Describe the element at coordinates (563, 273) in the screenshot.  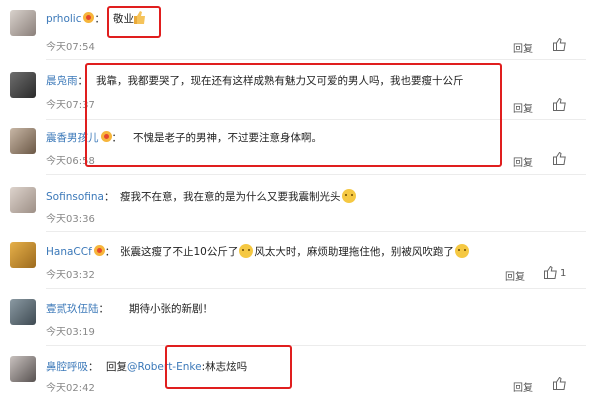
I see `like-count: 1` at that location.